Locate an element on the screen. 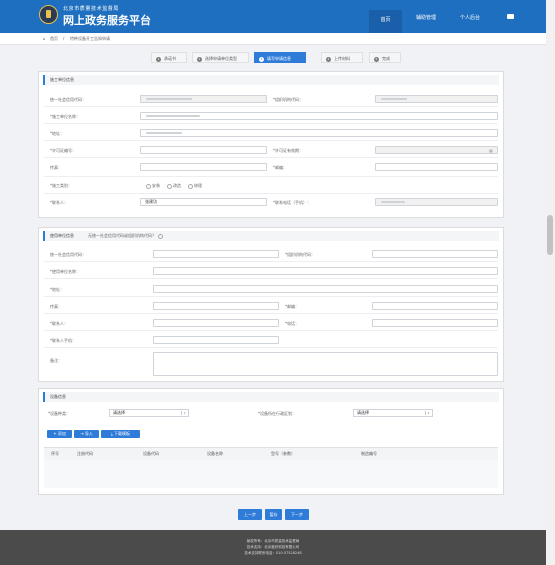 The image size is (555, 565). col-seq: 序号 is located at coordinates (55, 453).